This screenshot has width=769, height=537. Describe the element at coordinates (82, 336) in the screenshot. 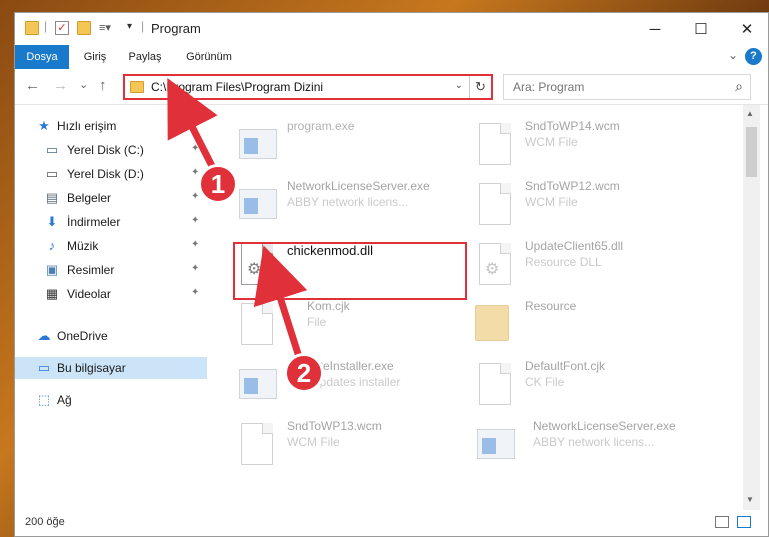

I see `sidebar-item-label: OneDrive` at that location.